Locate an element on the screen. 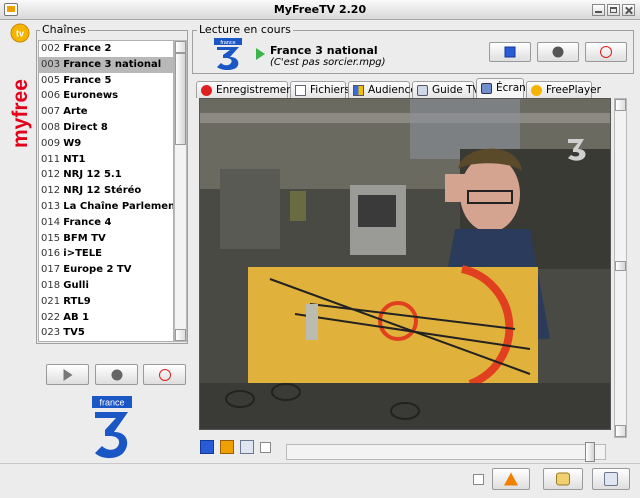  now-playing-file: (C'est pas sorcier.mpg) is located at coordinates (328, 62).